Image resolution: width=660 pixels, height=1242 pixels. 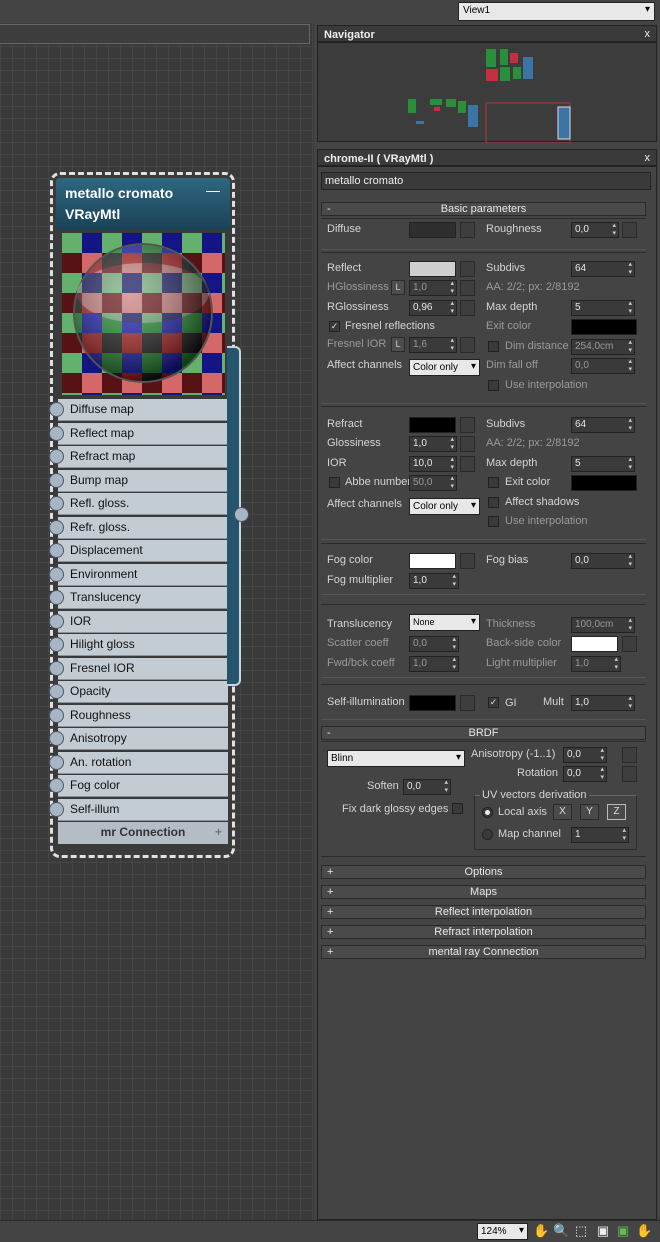 What do you see at coordinates (487, 93) in the screenshot?
I see `navigator-view` at bounding box center [487, 93].